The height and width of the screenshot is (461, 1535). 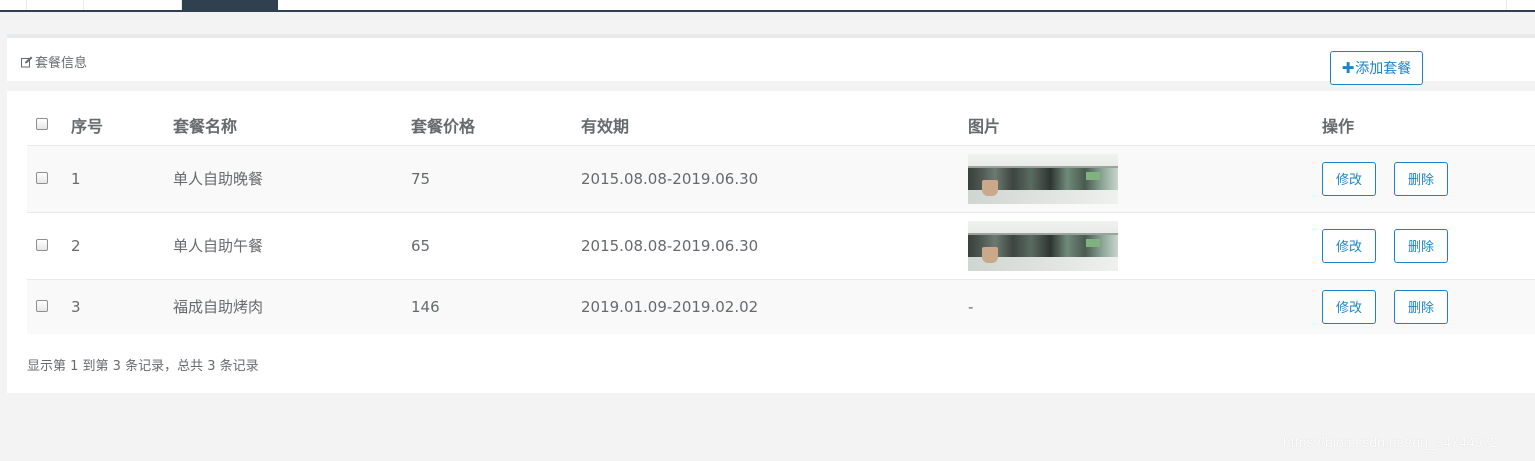 I want to click on cell-price: 65, so click(x=496, y=246).